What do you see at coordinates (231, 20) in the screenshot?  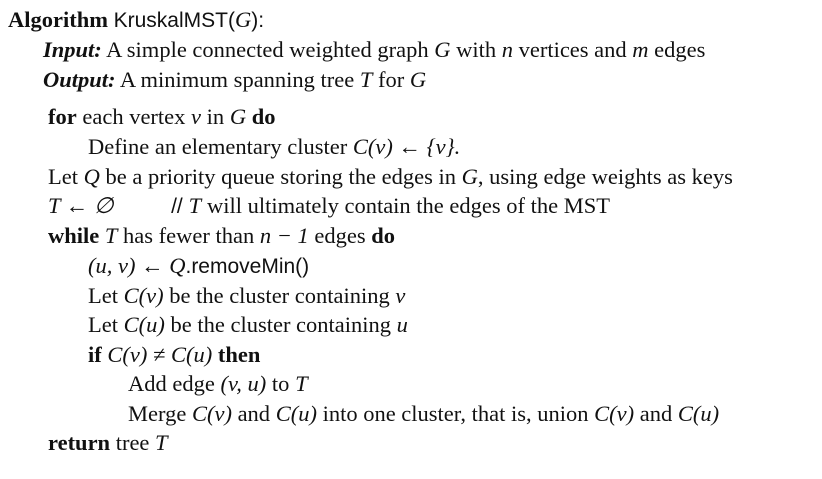 I see `param-open: (` at bounding box center [231, 20].